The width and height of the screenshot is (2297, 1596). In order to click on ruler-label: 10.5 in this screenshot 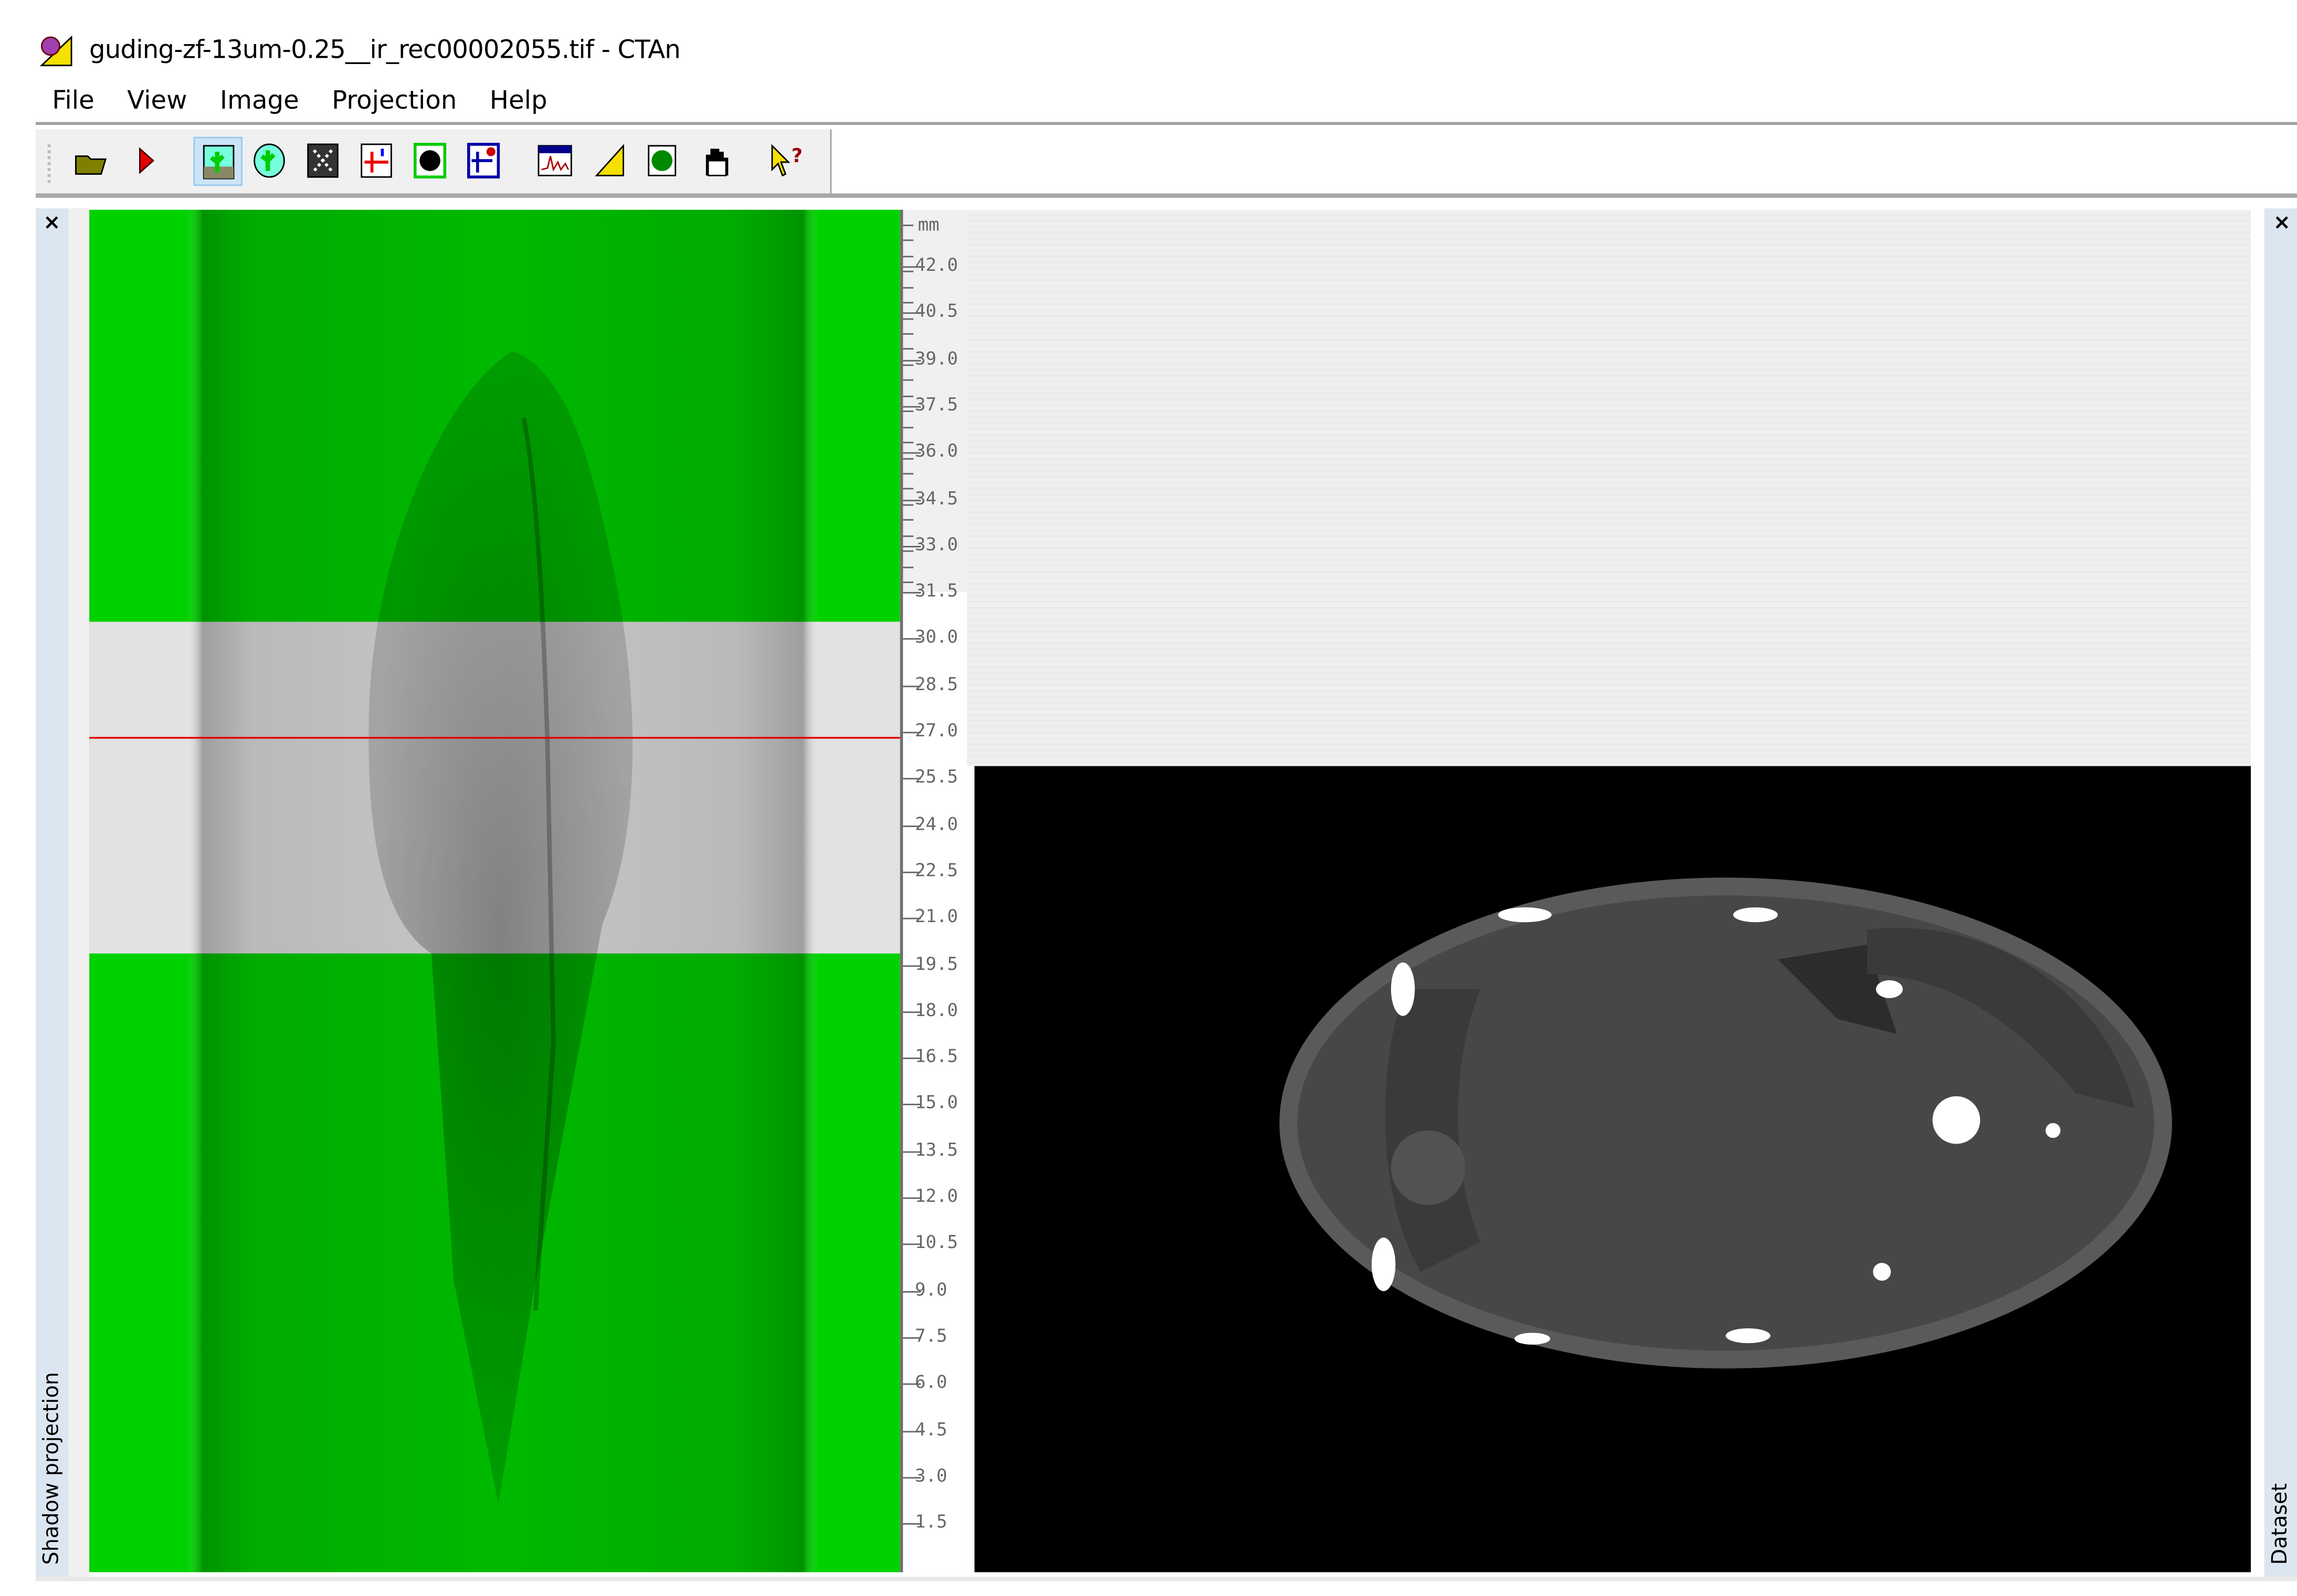, I will do `click(936, 1243)`.